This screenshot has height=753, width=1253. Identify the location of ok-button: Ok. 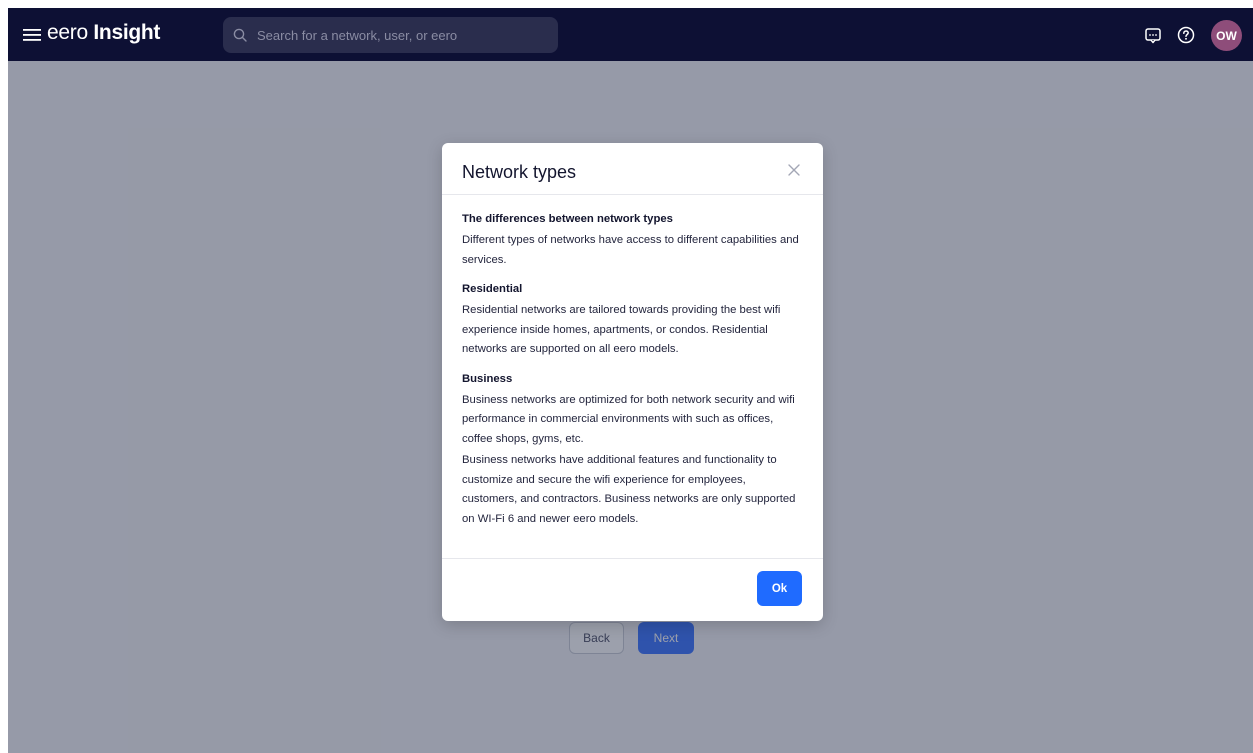
(779, 588).